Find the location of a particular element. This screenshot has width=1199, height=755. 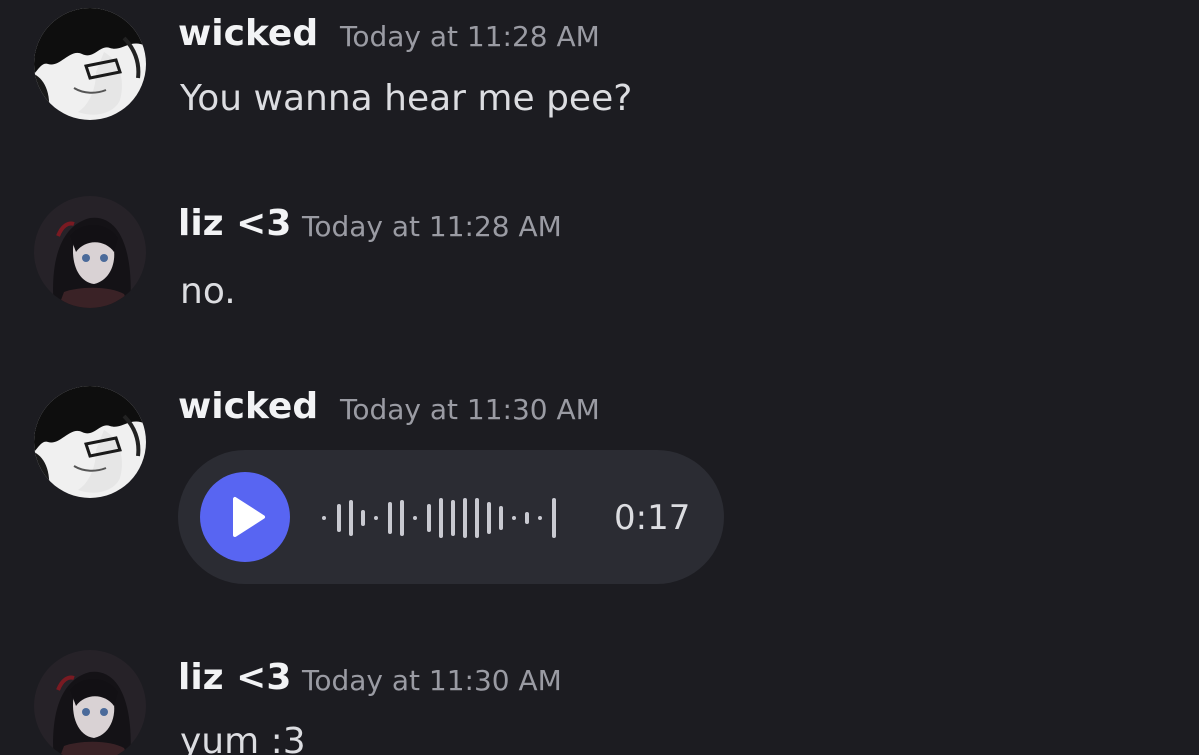

message-text: no. is located at coordinates (208, 291).